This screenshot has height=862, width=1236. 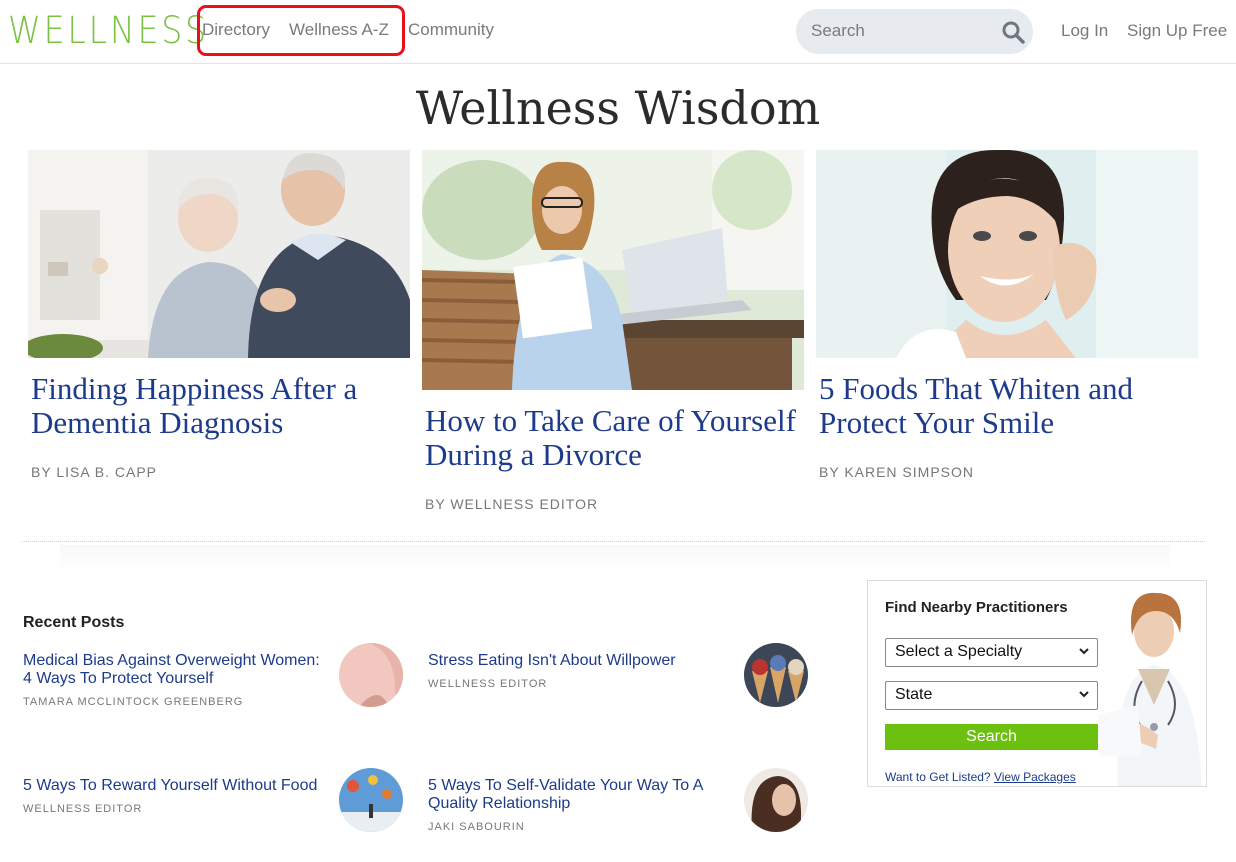 What do you see at coordinates (776, 800) in the screenshot?
I see `post-thumbnail-woman` at bounding box center [776, 800].